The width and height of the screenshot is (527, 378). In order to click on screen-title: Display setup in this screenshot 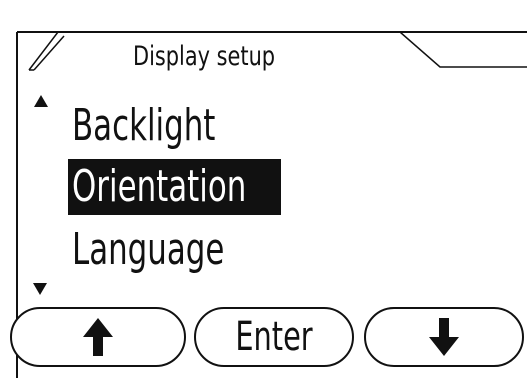, I will do `click(204, 56)`.